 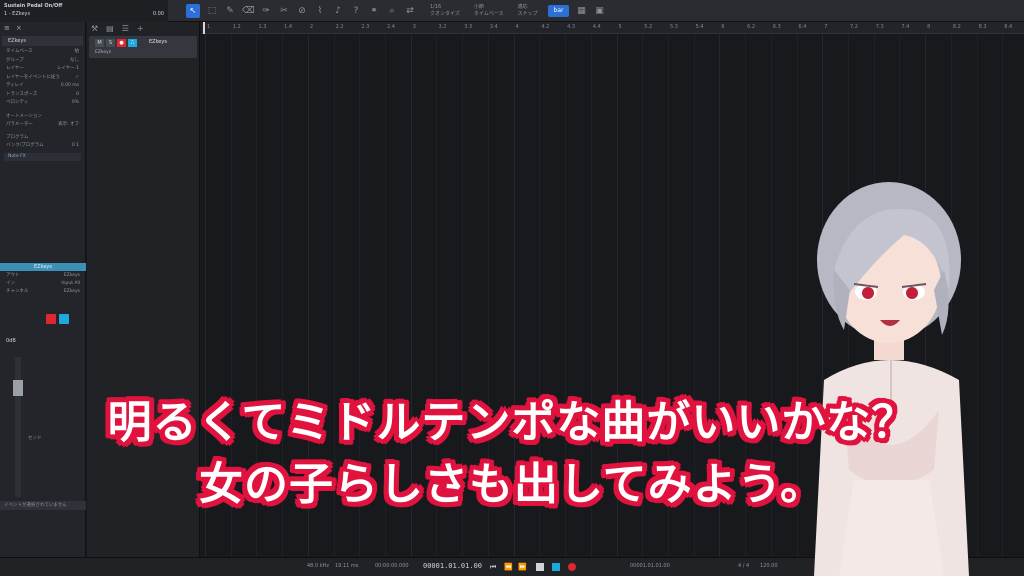 What do you see at coordinates (42, 86) in the screenshot?
I see `inspector-row: ディレイ 0.00 ms` at bounding box center [42, 86].